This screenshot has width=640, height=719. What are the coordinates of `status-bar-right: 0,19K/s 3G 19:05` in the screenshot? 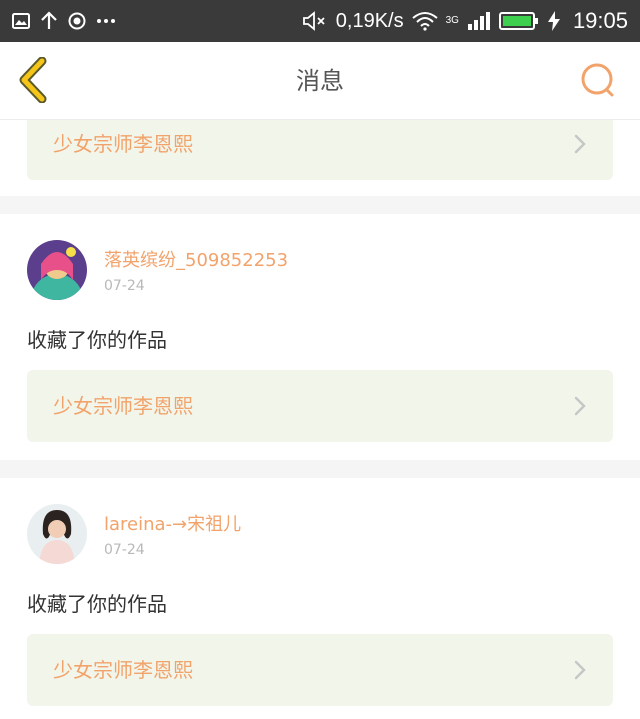 It's located at (465, 21).